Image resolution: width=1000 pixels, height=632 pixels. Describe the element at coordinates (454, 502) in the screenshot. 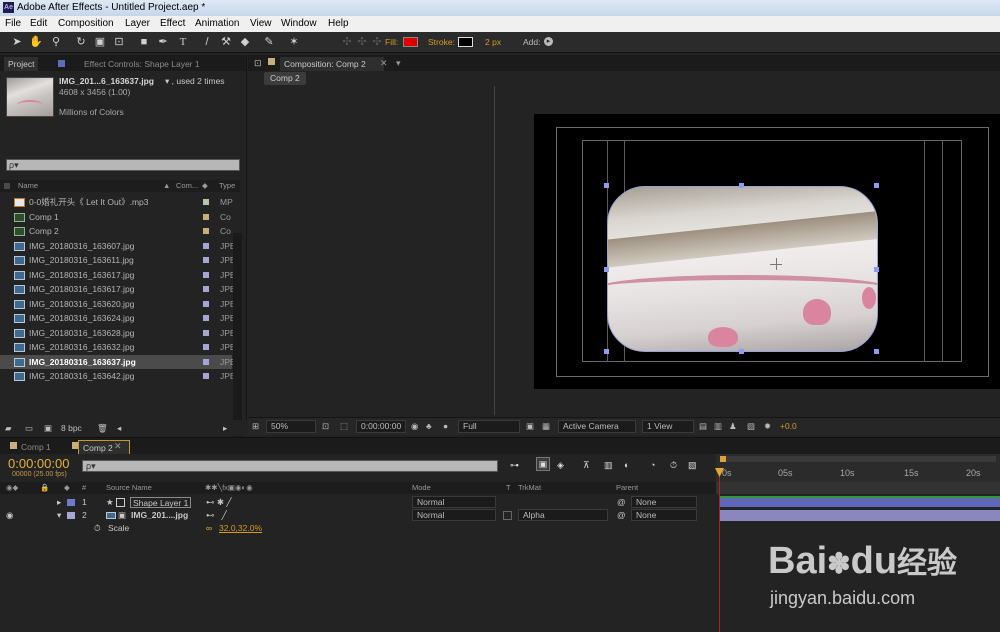

I see `blend-mode-dropdown: Normal` at that location.